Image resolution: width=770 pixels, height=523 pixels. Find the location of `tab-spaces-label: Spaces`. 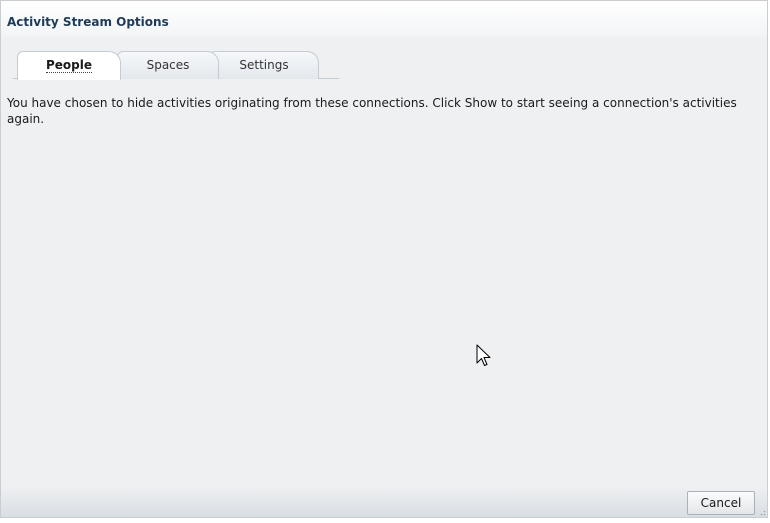

tab-spaces-label: Spaces is located at coordinates (168, 65).